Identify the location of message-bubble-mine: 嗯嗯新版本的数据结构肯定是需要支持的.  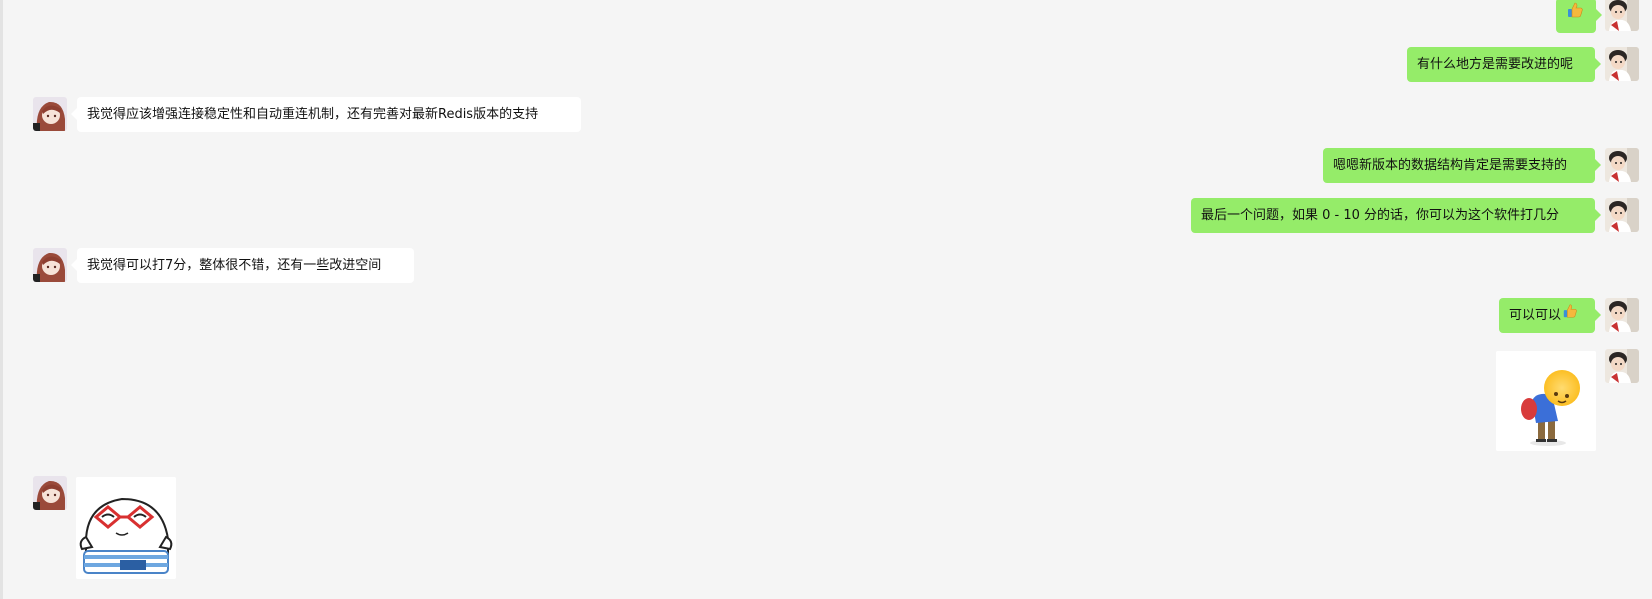
(1462, 165).